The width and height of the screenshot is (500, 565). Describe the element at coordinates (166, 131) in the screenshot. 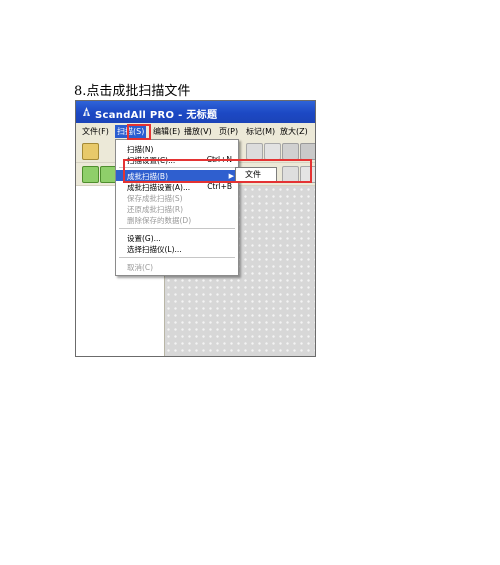

I see `menu-edit: 编辑(E)` at that location.